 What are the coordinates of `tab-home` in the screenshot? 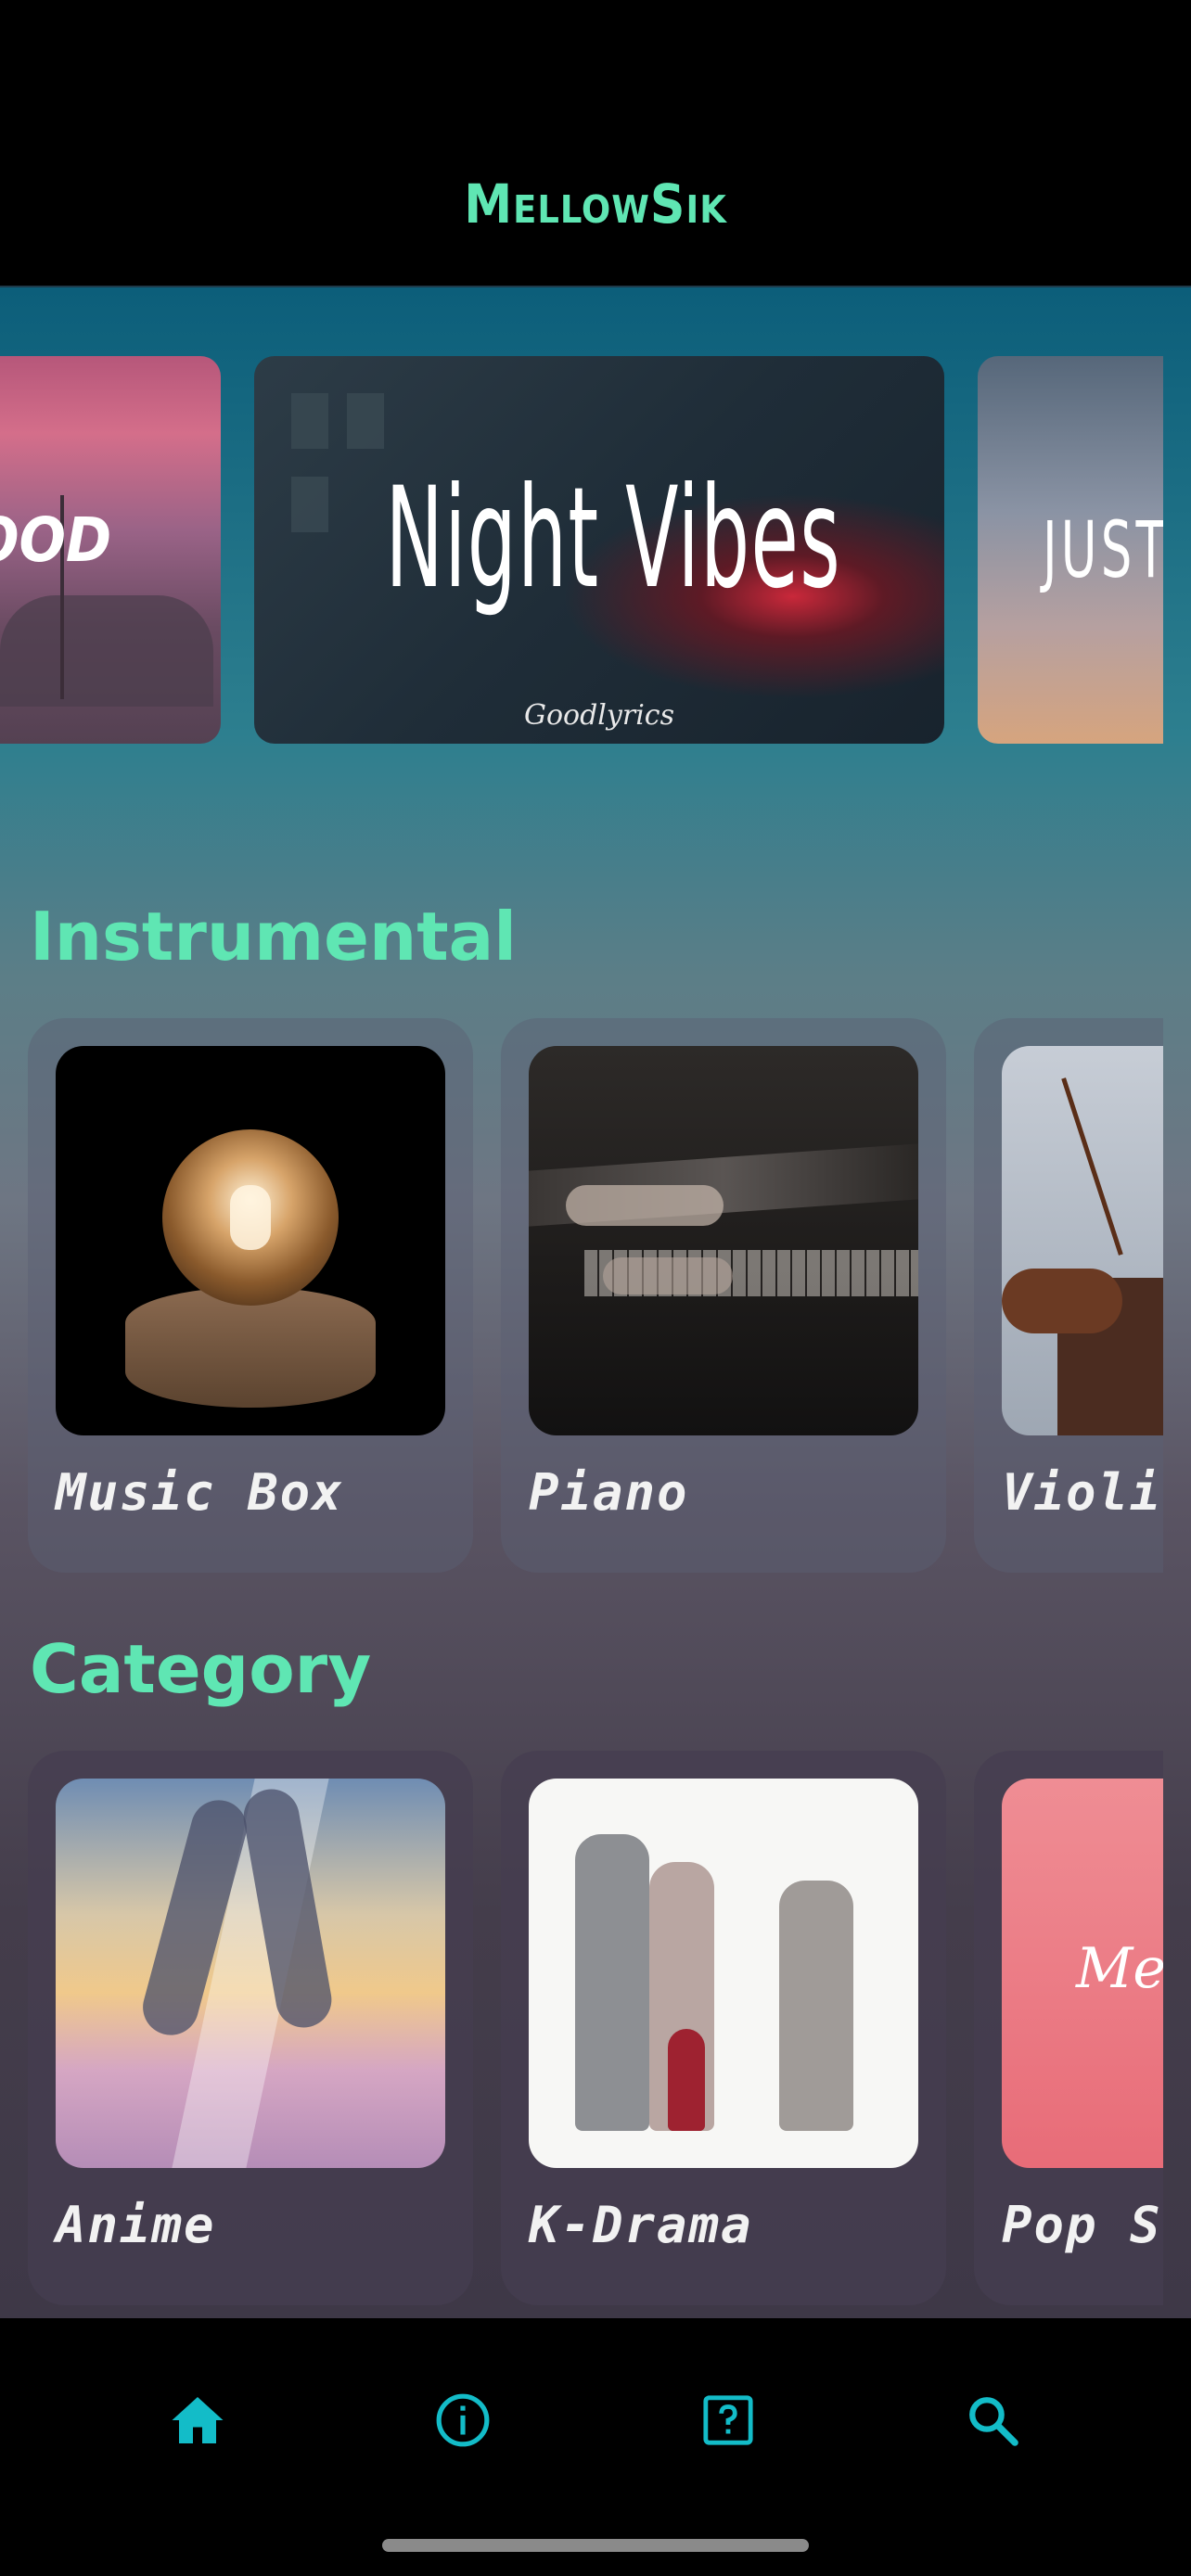 It's located at (198, 2420).